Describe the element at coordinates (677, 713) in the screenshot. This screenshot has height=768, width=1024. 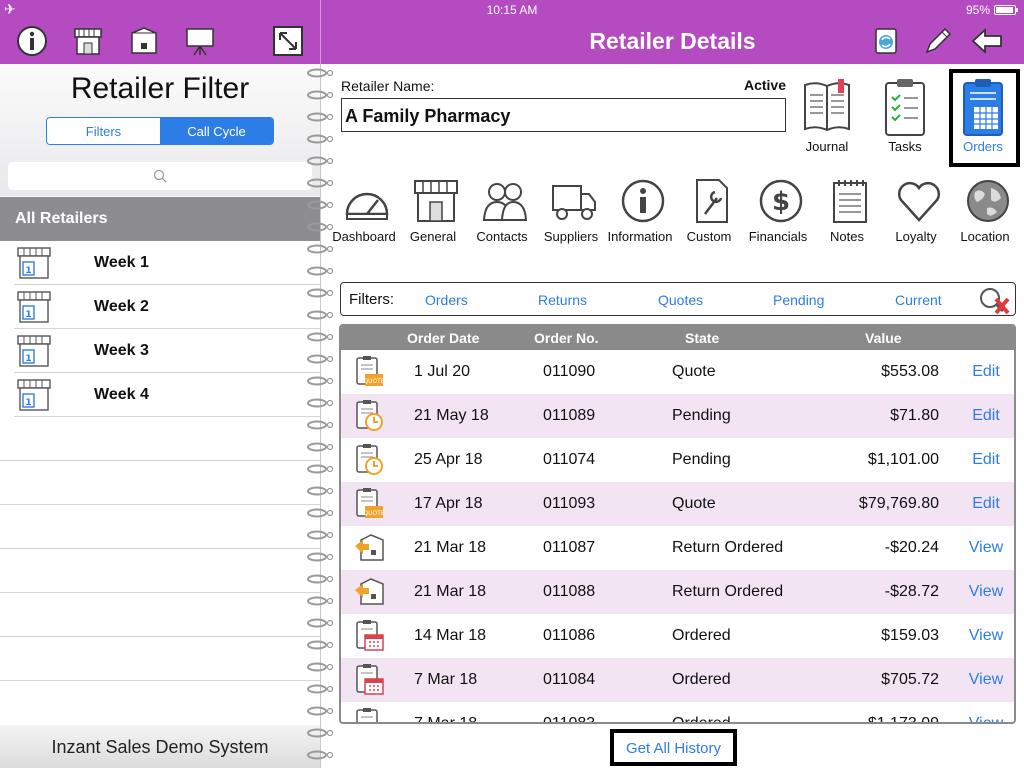
I see `table-row: 7 Mar 18 011083 Ordered $1,173.09 View` at that location.